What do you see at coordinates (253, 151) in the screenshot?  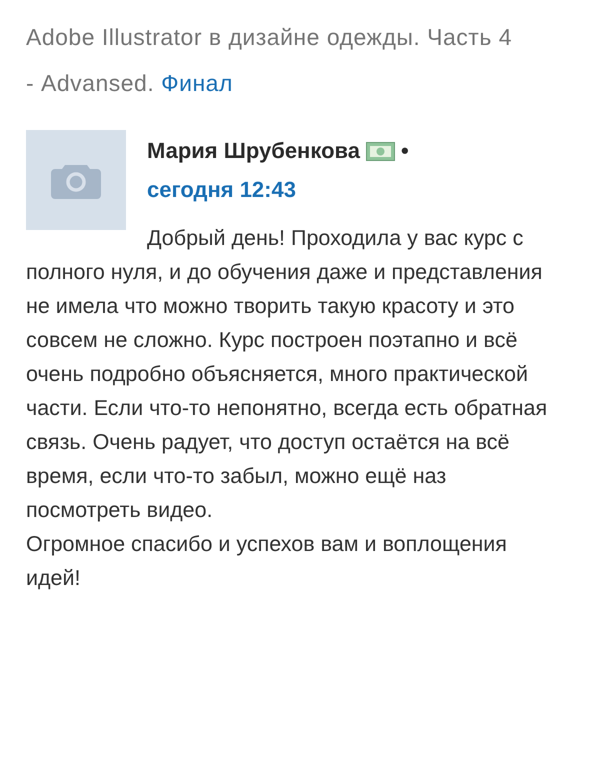 I see `author-name: Мария Шрубенкова` at bounding box center [253, 151].